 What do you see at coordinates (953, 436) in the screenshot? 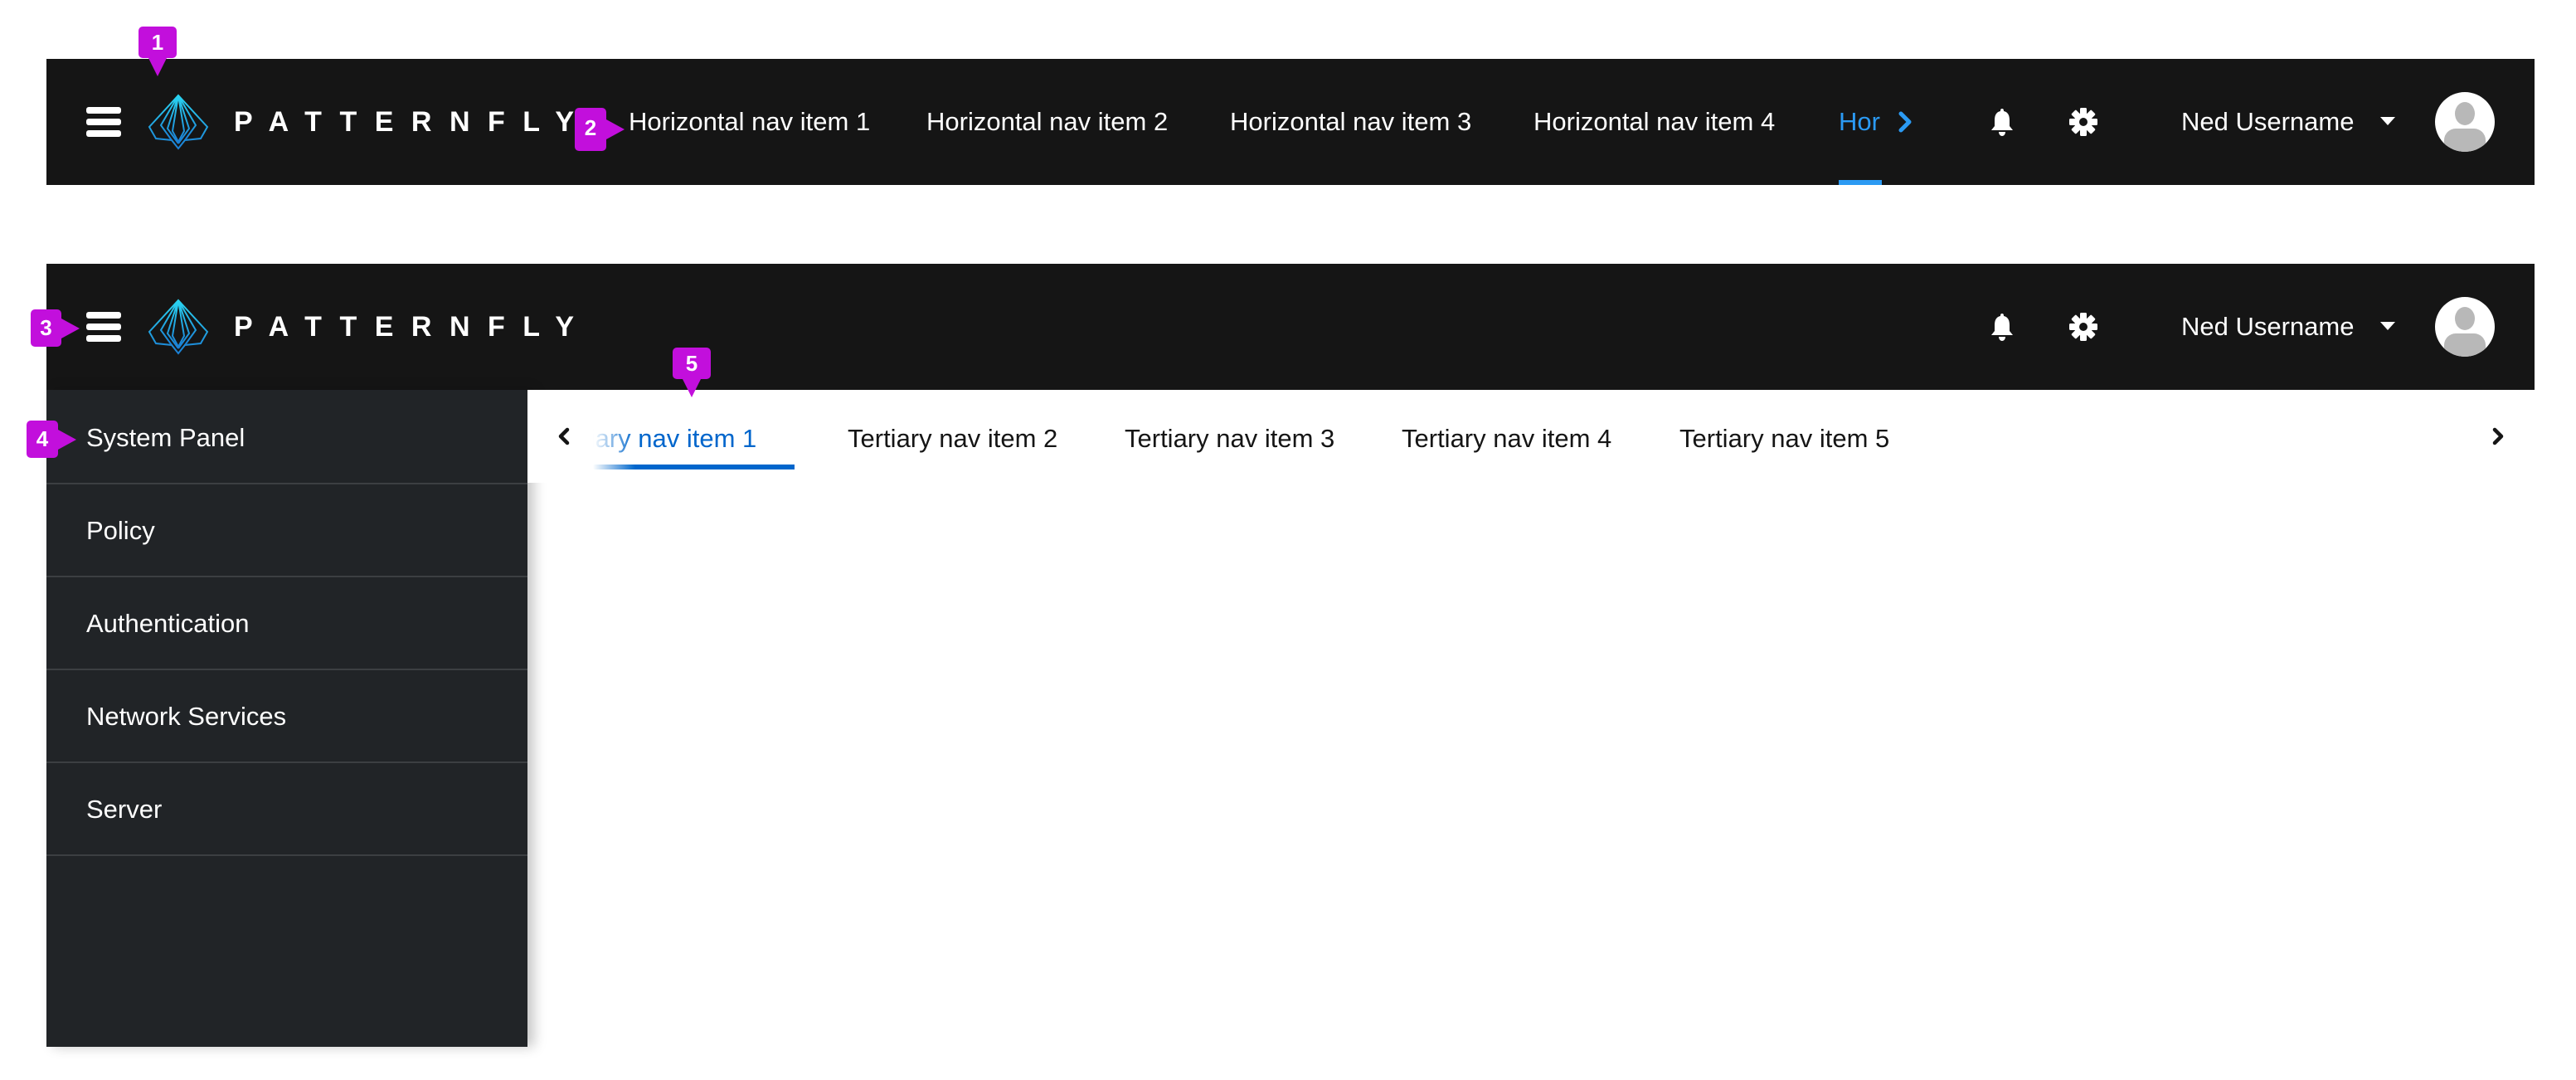
I see `tertiary-nav-item-2: Tertiary nav item 2` at bounding box center [953, 436].